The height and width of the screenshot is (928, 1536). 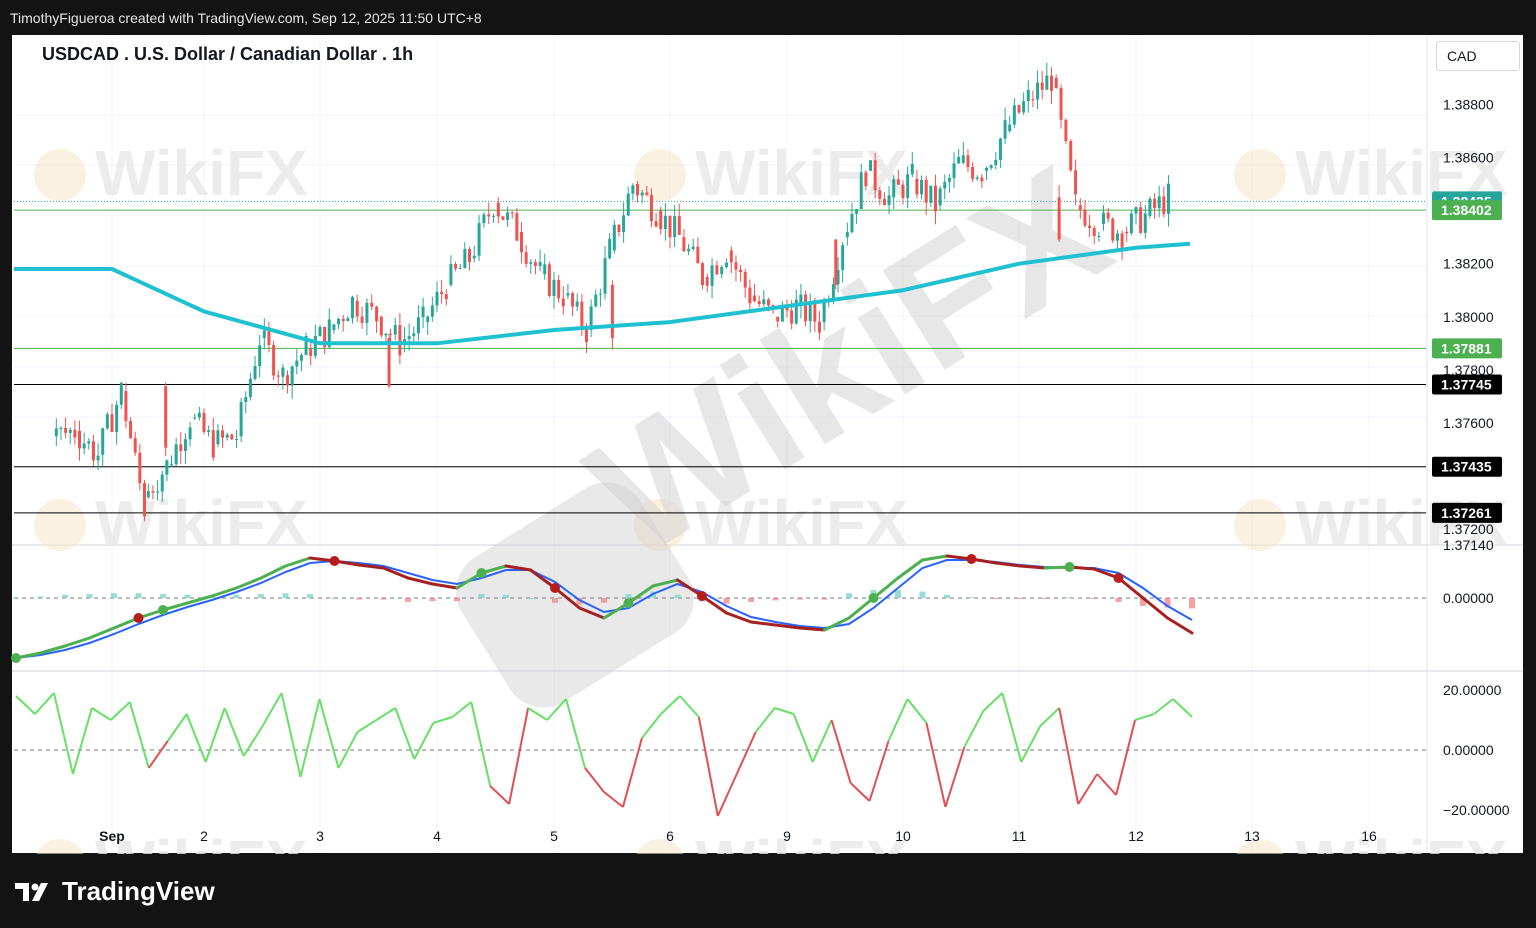 I want to click on currency-selector: CAD, so click(x=1478, y=56).